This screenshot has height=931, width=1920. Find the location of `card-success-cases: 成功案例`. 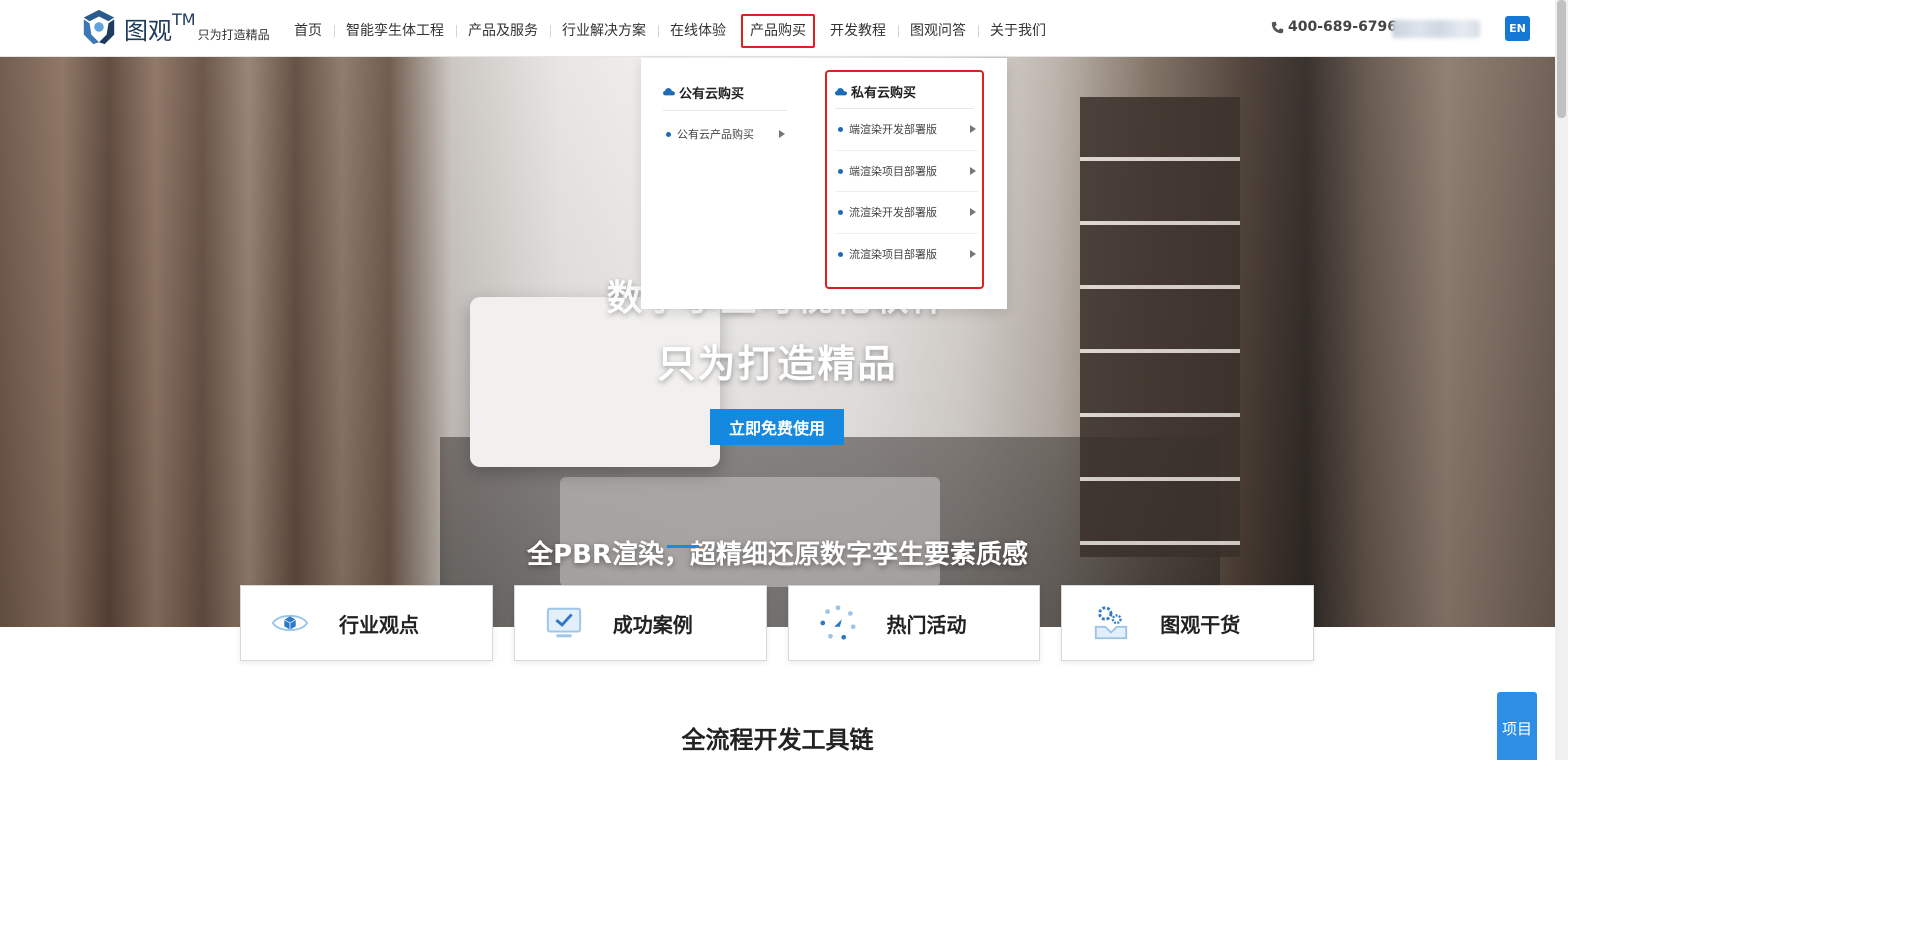

card-success-cases: 成功案例 is located at coordinates (640, 623).